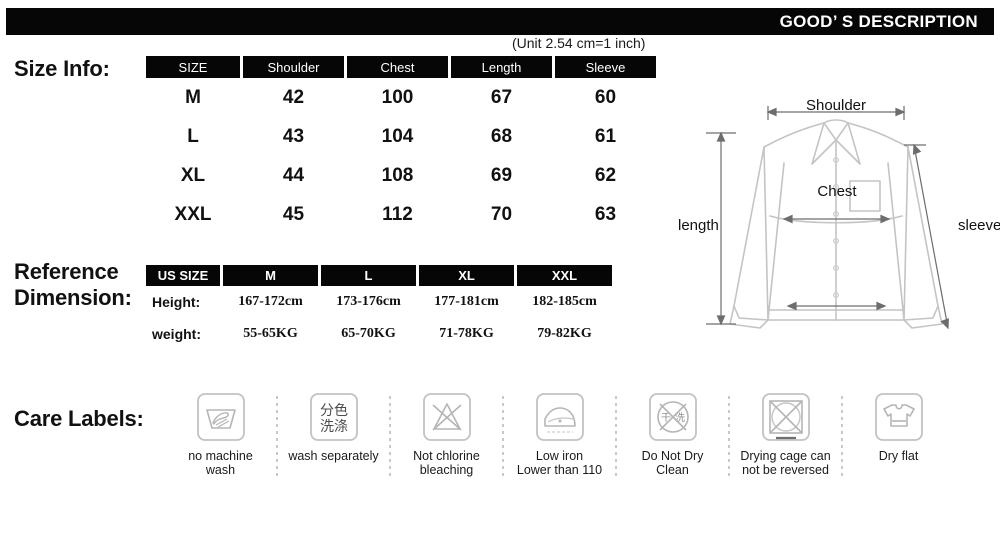  I want to click on shoulder-cell: 45, so click(293, 214).